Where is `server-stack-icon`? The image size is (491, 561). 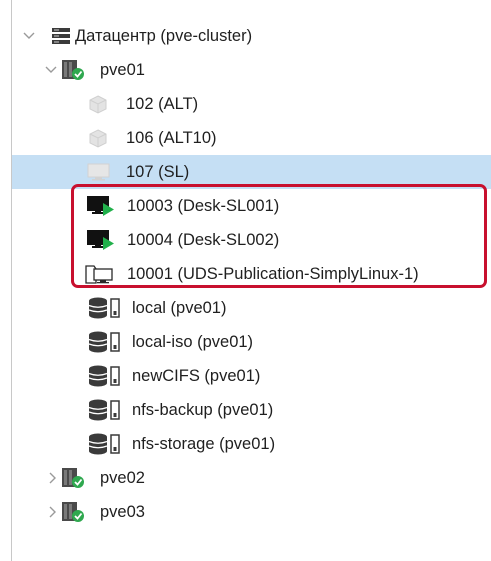
server-stack-icon is located at coordinates (61, 36).